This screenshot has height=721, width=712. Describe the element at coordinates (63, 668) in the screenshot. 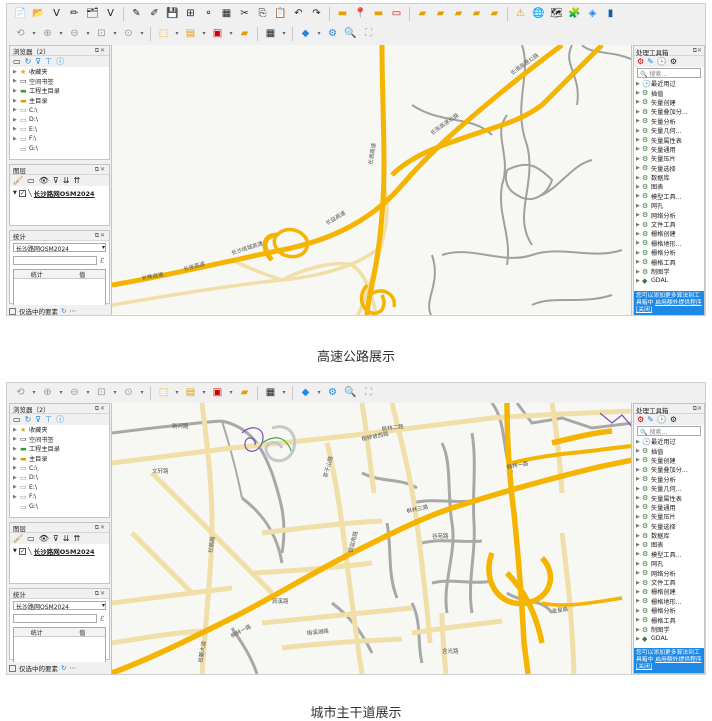

I see `recalculate-icon: ↻` at that location.